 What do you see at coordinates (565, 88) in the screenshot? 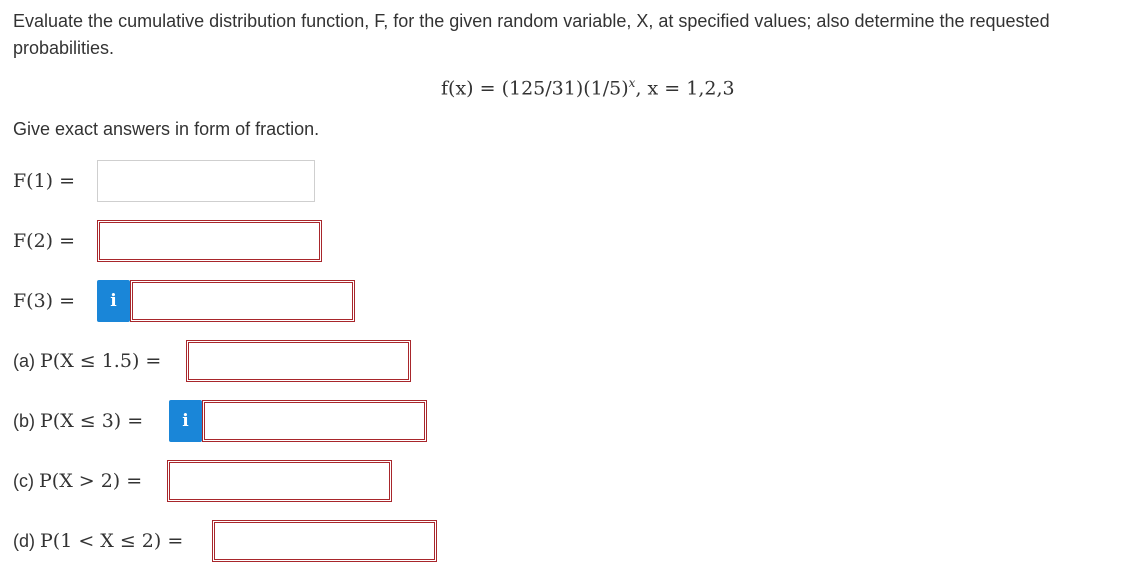
I see `formula-rhs: (125/31)(1/5)` at bounding box center [565, 88].